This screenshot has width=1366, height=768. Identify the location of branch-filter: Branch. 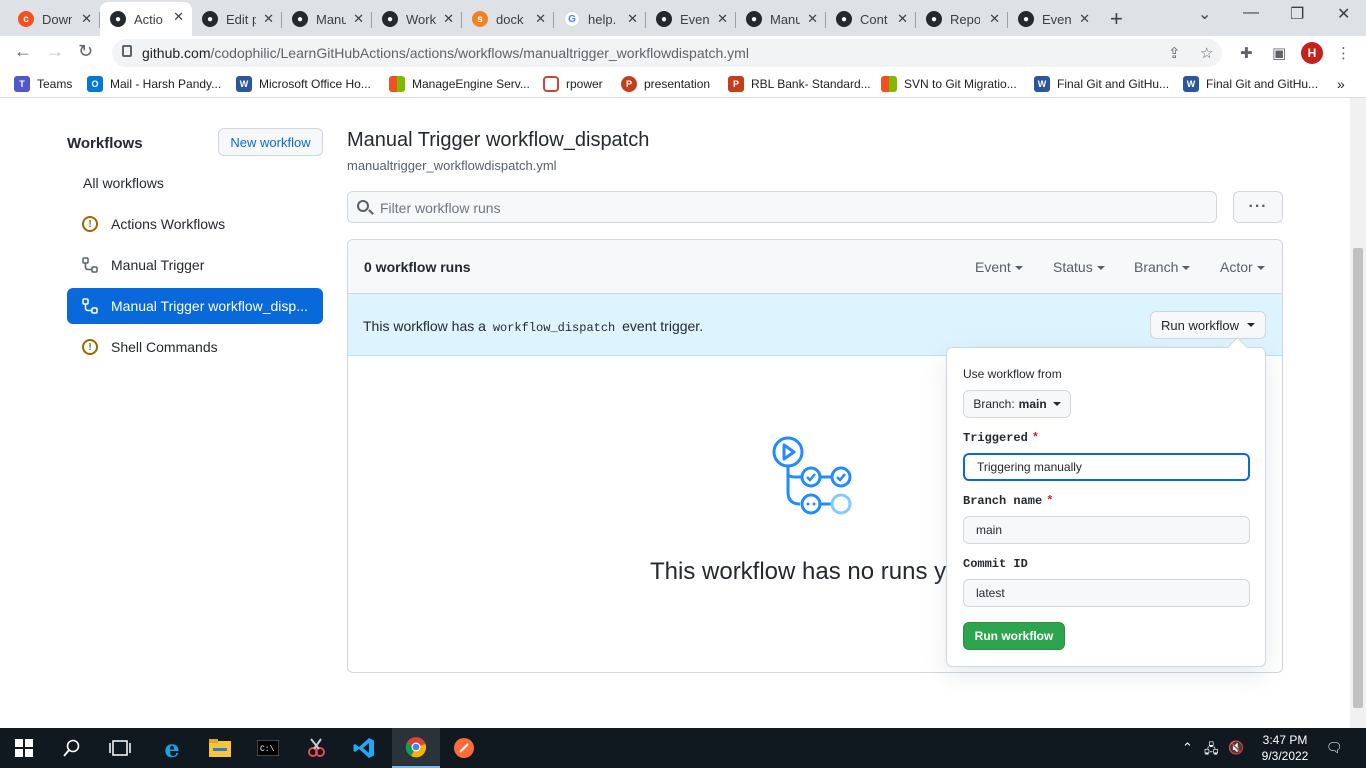
(1162, 267).